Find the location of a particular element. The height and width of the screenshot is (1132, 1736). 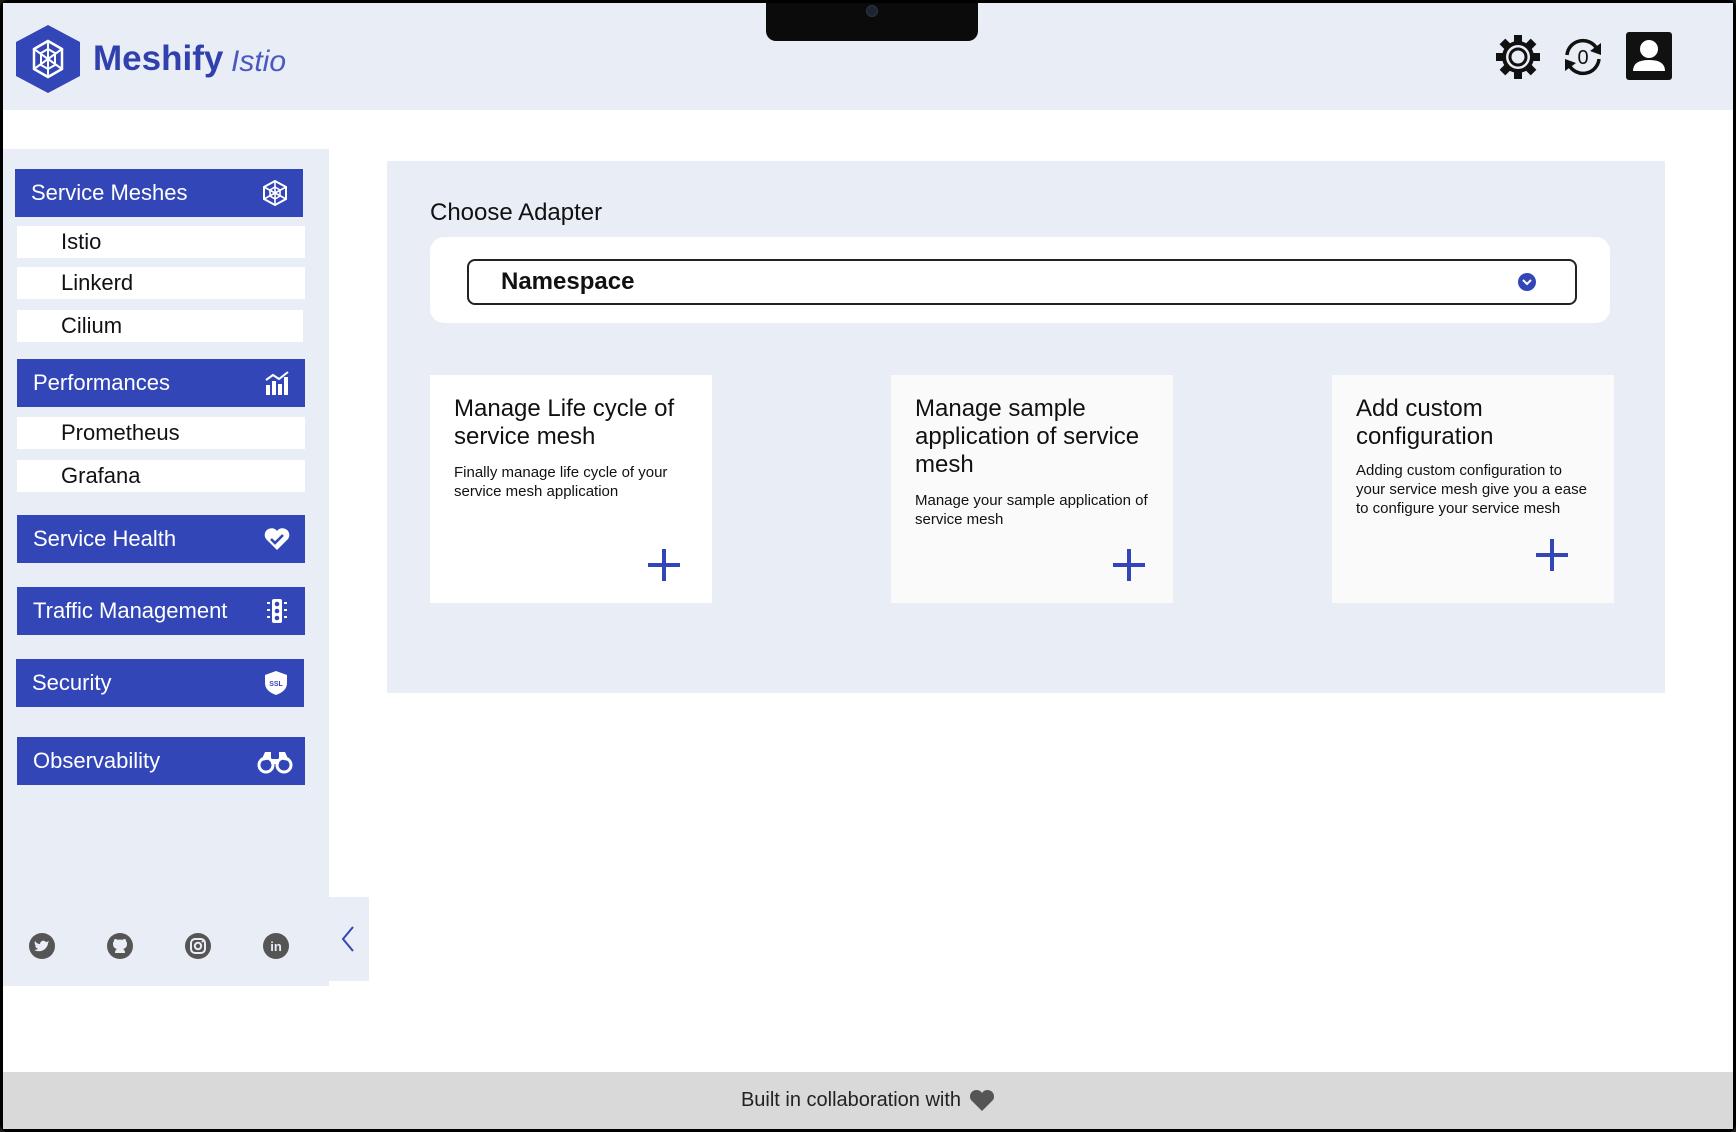

sidebar-item-service-health: Service Health is located at coordinates (161, 539).